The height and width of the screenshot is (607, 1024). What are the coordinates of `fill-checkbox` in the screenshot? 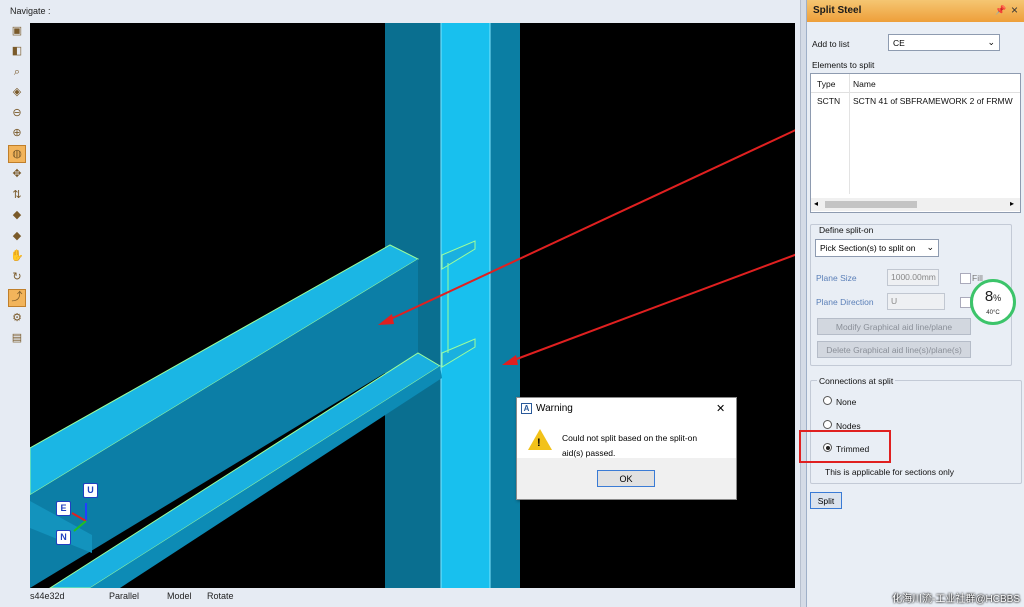 It's located at (965, 278).